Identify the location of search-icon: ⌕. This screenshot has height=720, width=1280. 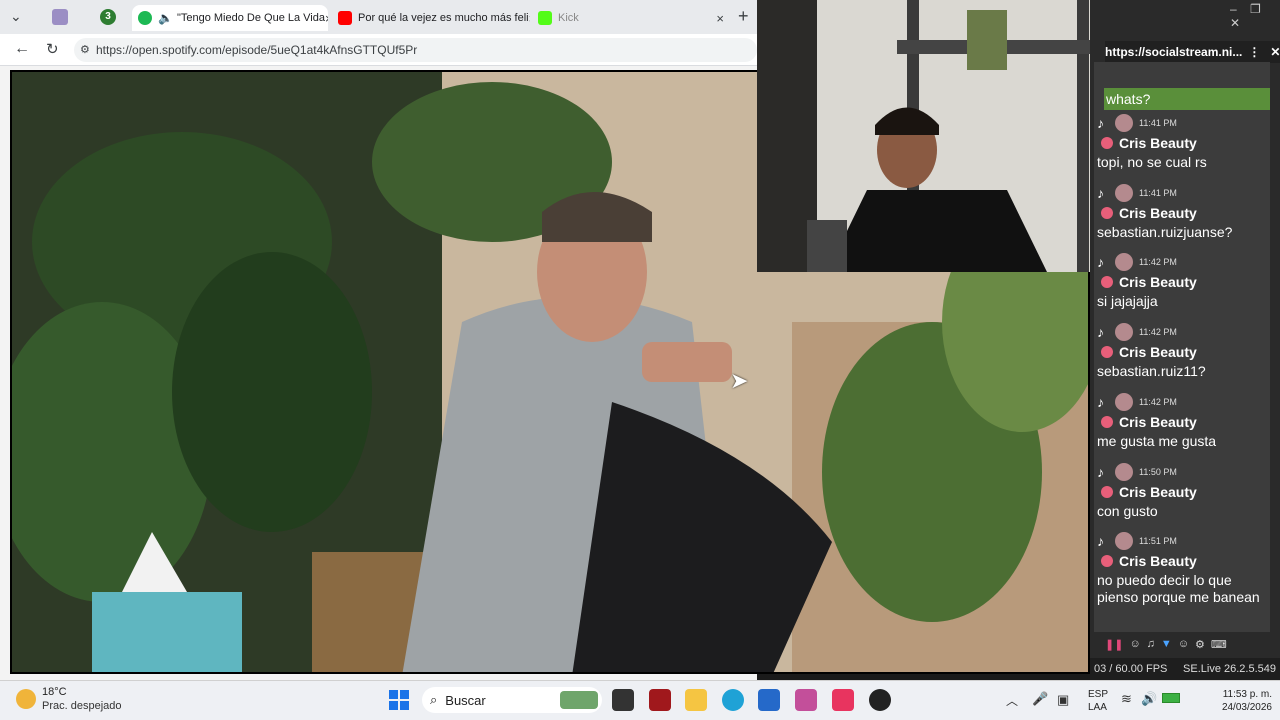
(434, 699).